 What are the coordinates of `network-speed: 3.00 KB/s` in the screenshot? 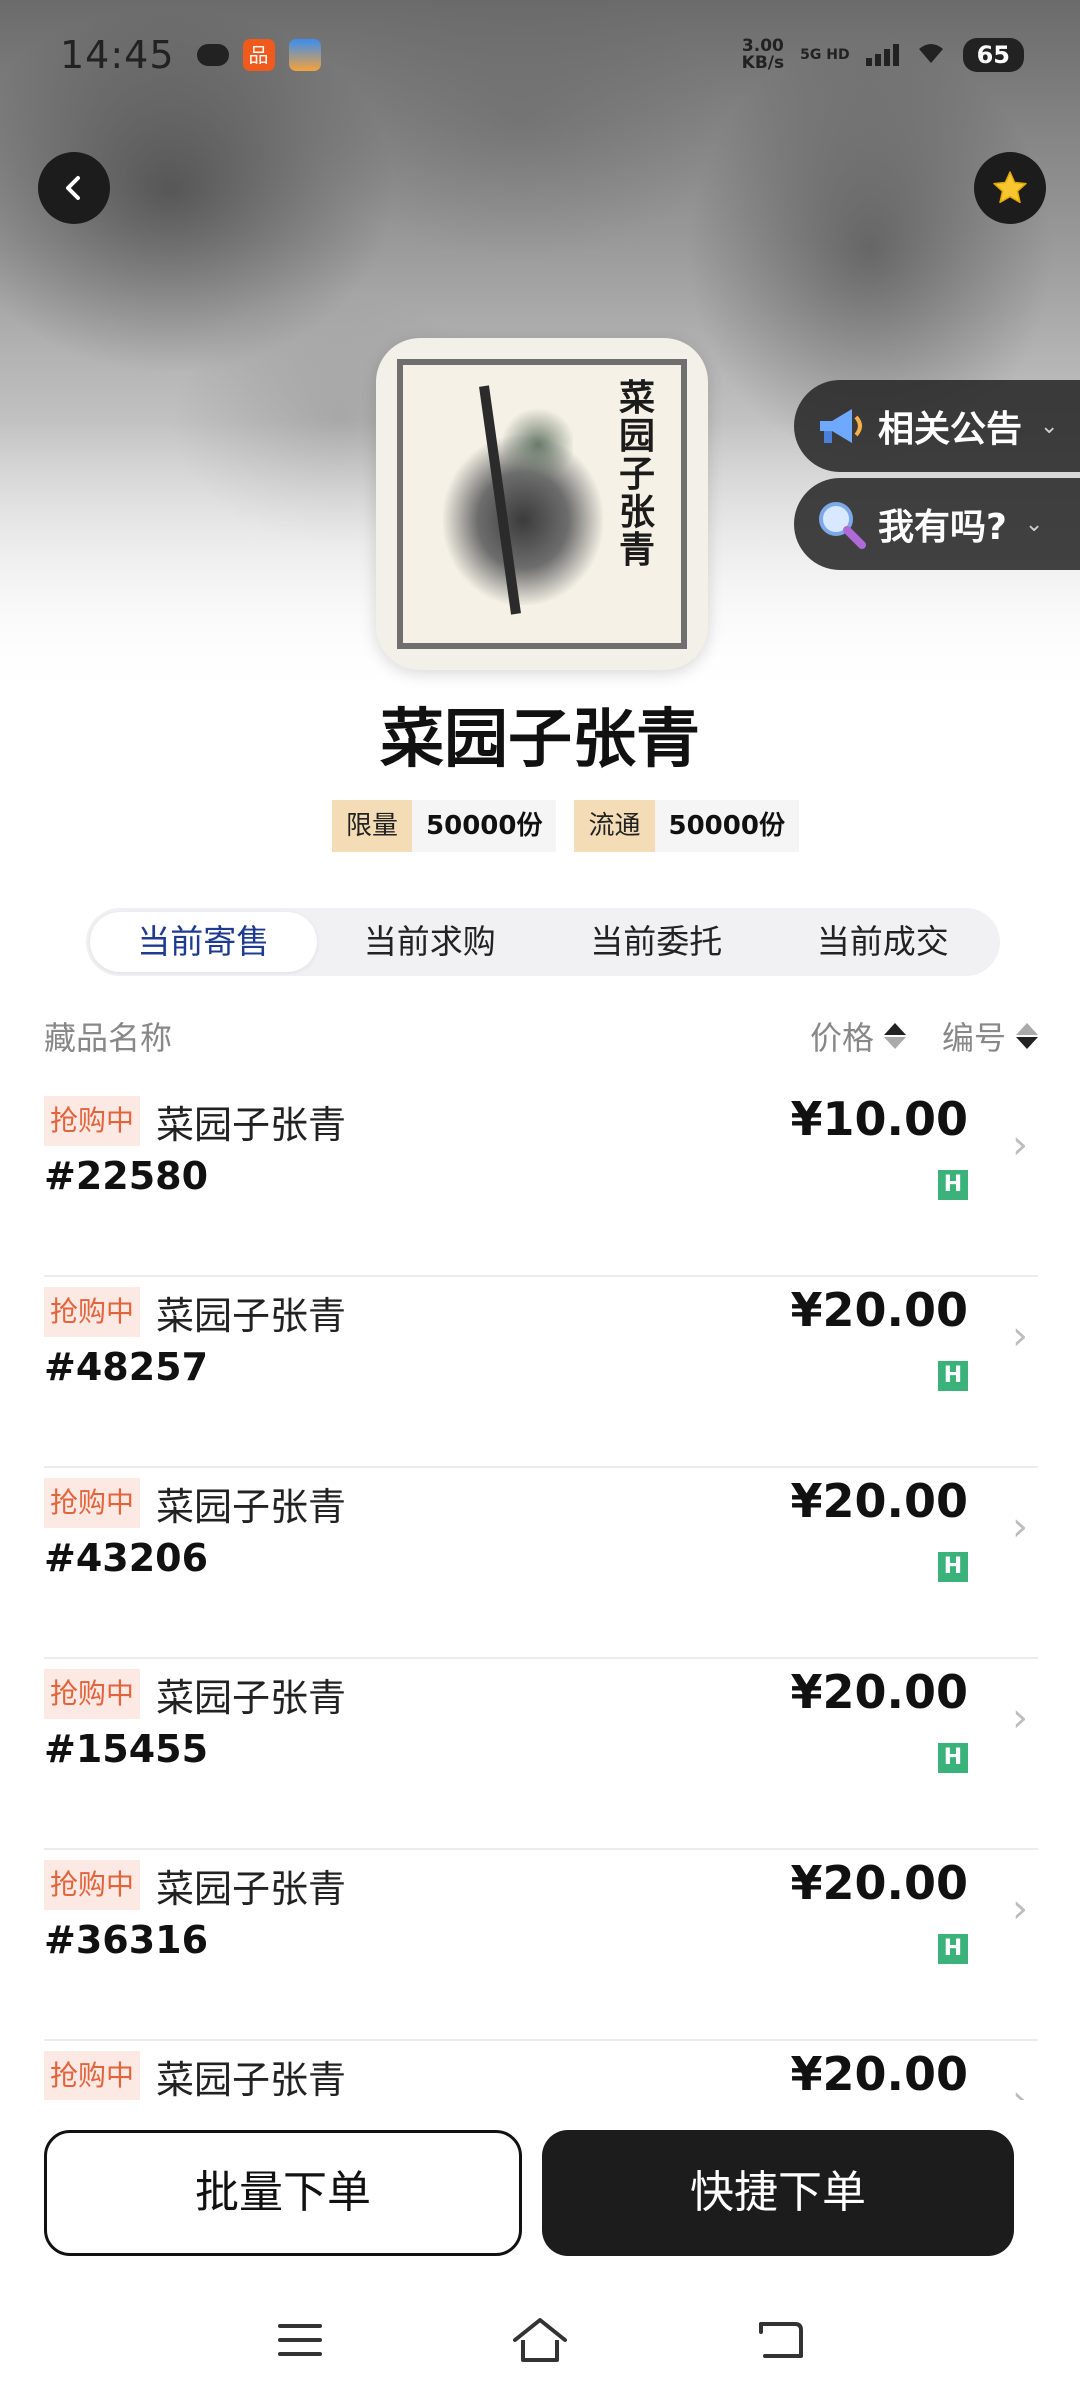 It's located at (763, 54).